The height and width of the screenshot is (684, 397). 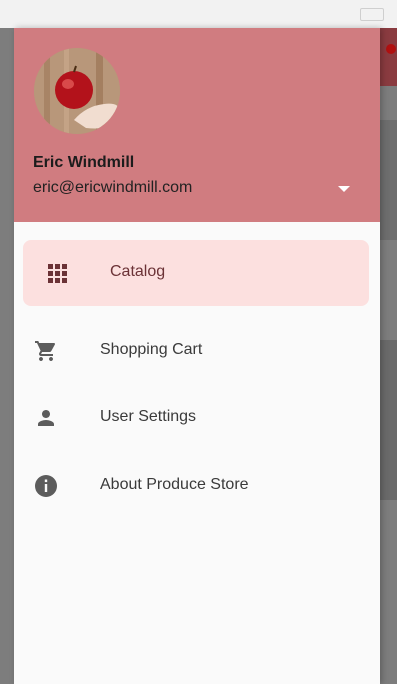 What do you see at coordinates (138, 271) in the screenshot?
I see `menu-item-label: Catalog` at bounding box center [138, 271].